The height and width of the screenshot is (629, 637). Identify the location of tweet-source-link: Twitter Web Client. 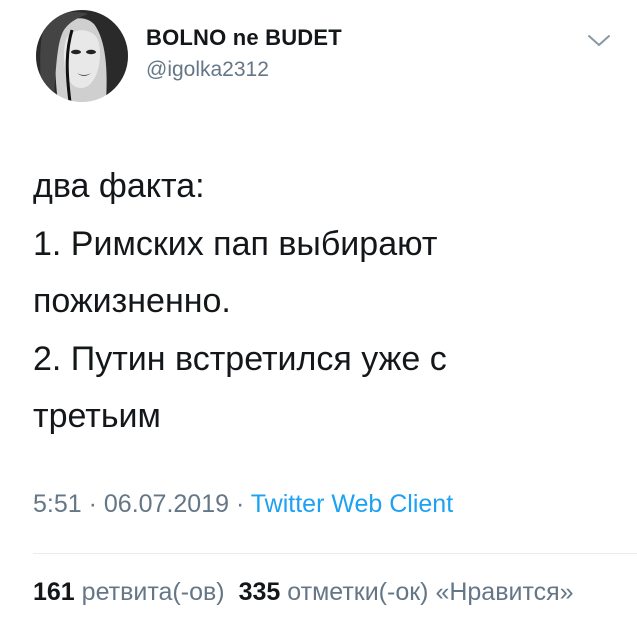
(352, 504).